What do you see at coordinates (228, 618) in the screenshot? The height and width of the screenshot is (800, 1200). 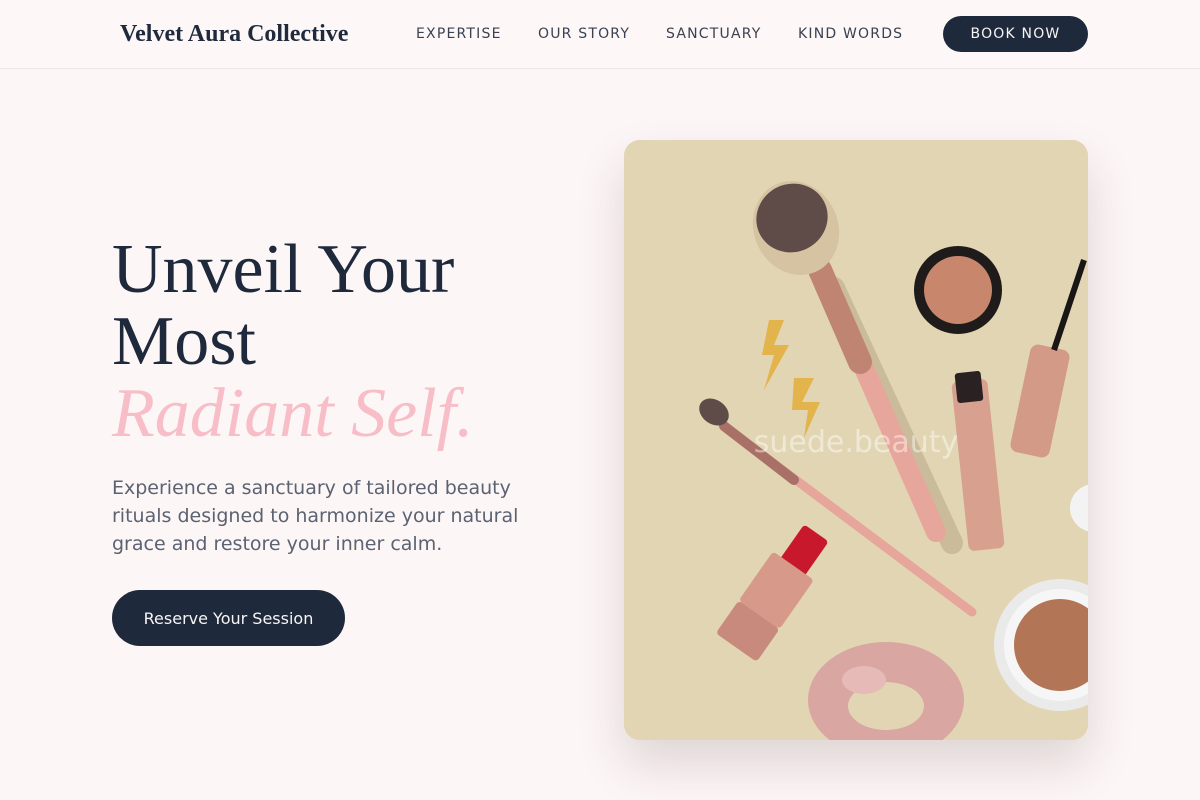 I see `reserve-session-button: Reserve Your Session` at bounding box center [228, 618].